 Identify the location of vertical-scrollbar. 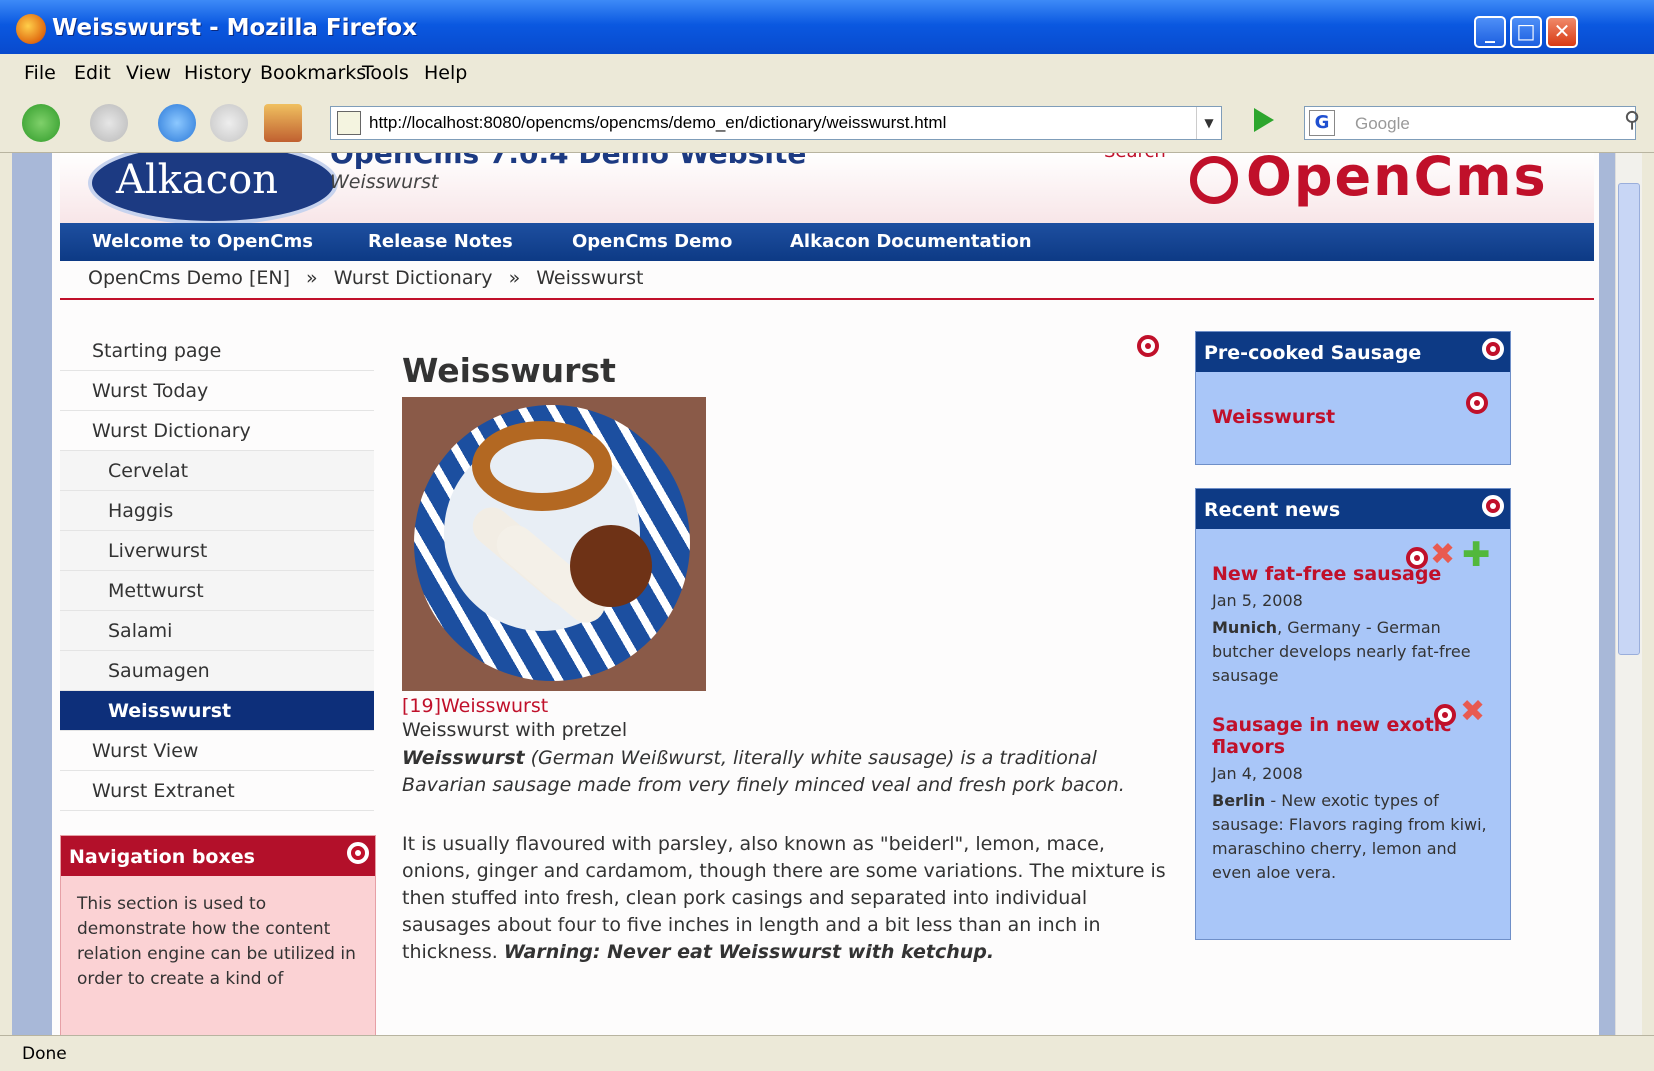
(1628, 594).